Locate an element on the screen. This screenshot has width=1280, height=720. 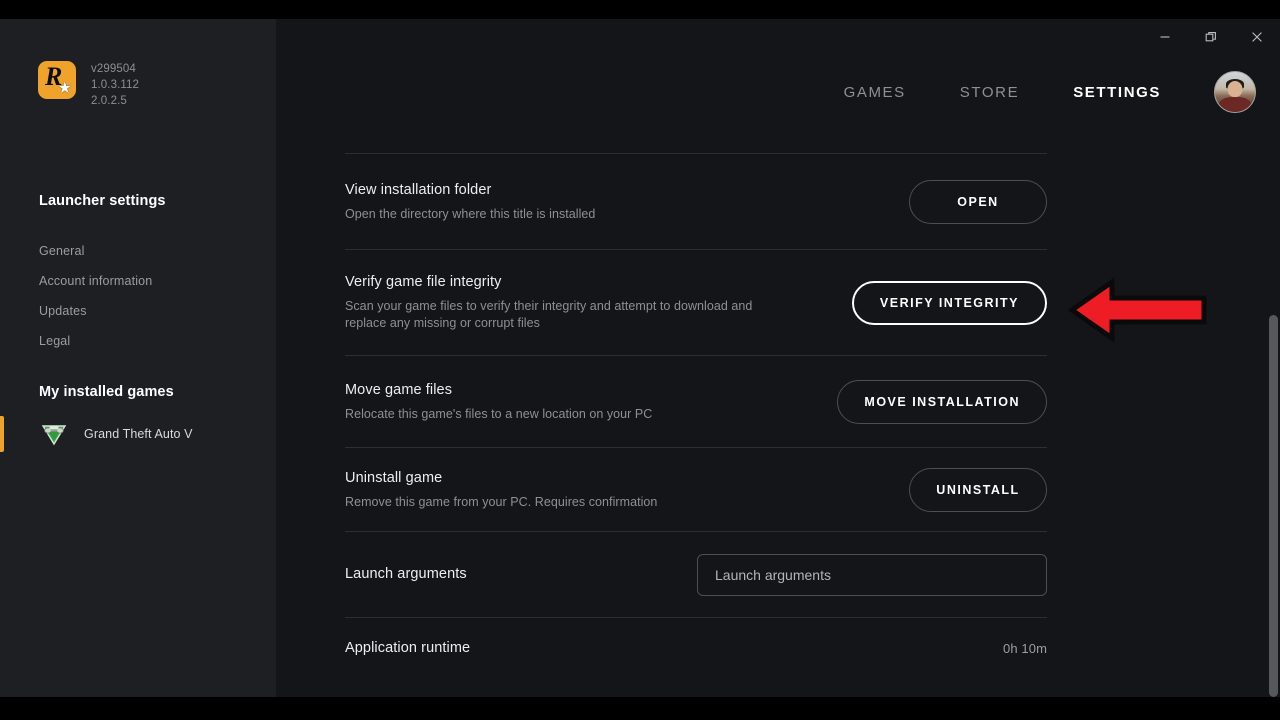
row-texts: Launch arguments is located at coordinates (406, 574).